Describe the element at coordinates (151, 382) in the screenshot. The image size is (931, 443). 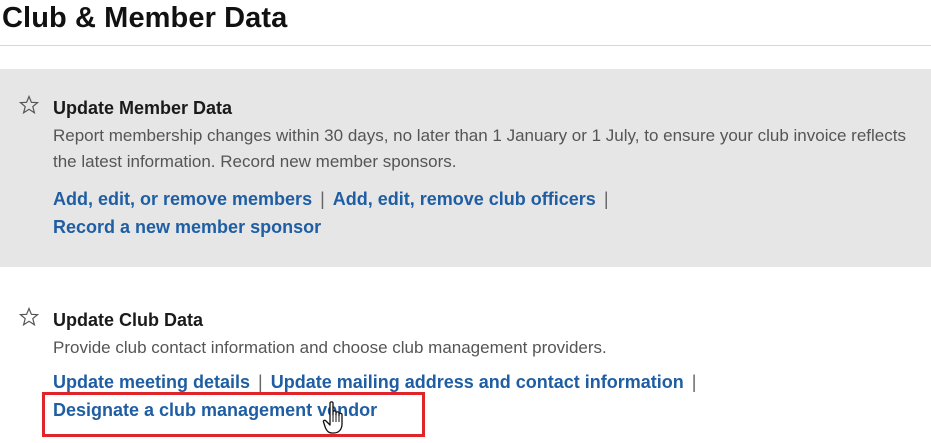
I see `update-meeting-details-link: Update meeting details` at that location.